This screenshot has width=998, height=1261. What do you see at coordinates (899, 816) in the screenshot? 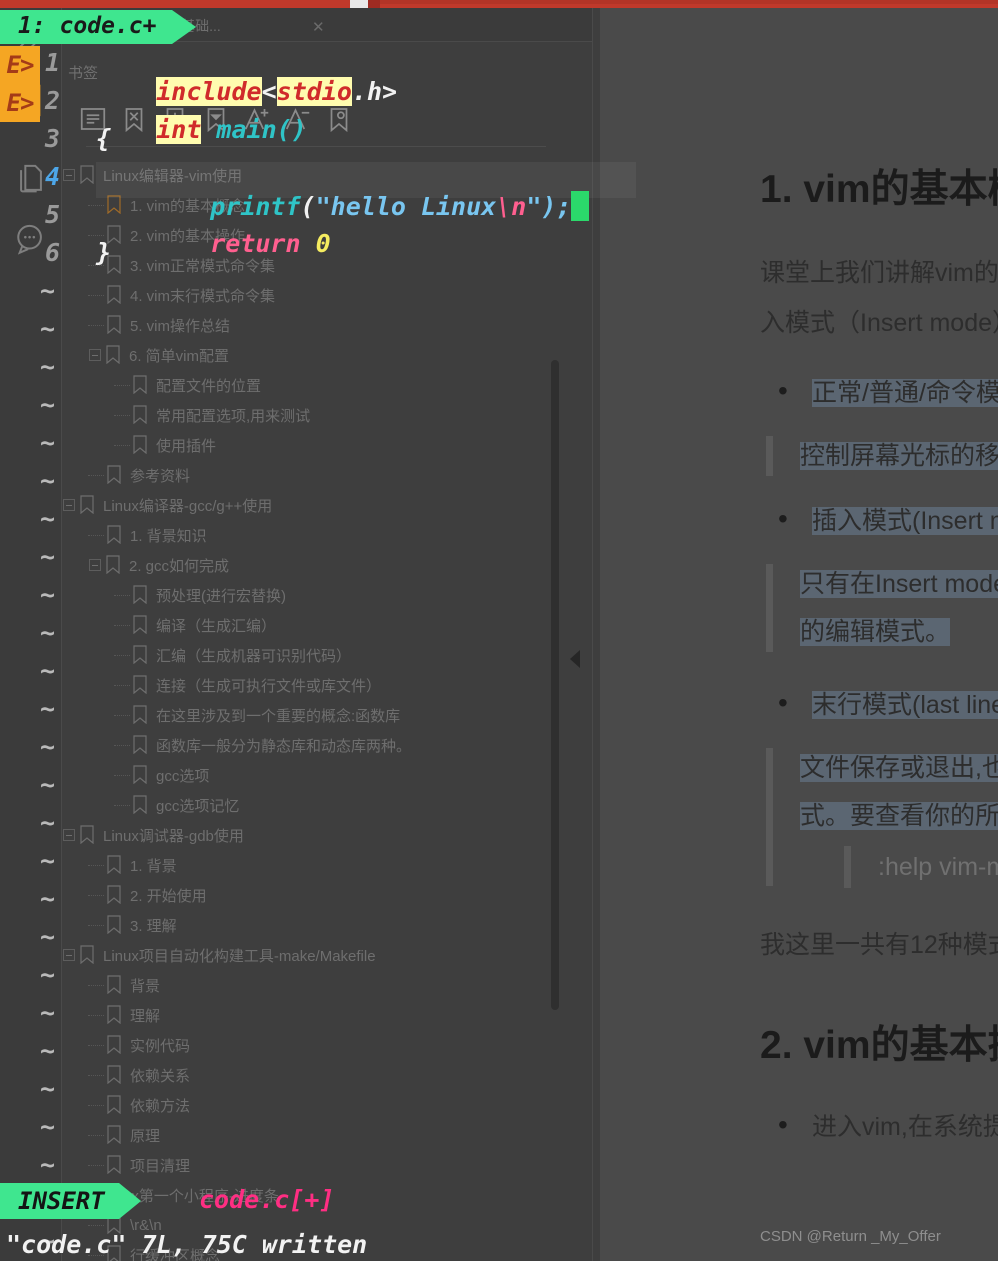
I see `preview-blockquote-line: 式。要查看你的所有模式:打开vim,底行模` at bounding box center [899, 816].